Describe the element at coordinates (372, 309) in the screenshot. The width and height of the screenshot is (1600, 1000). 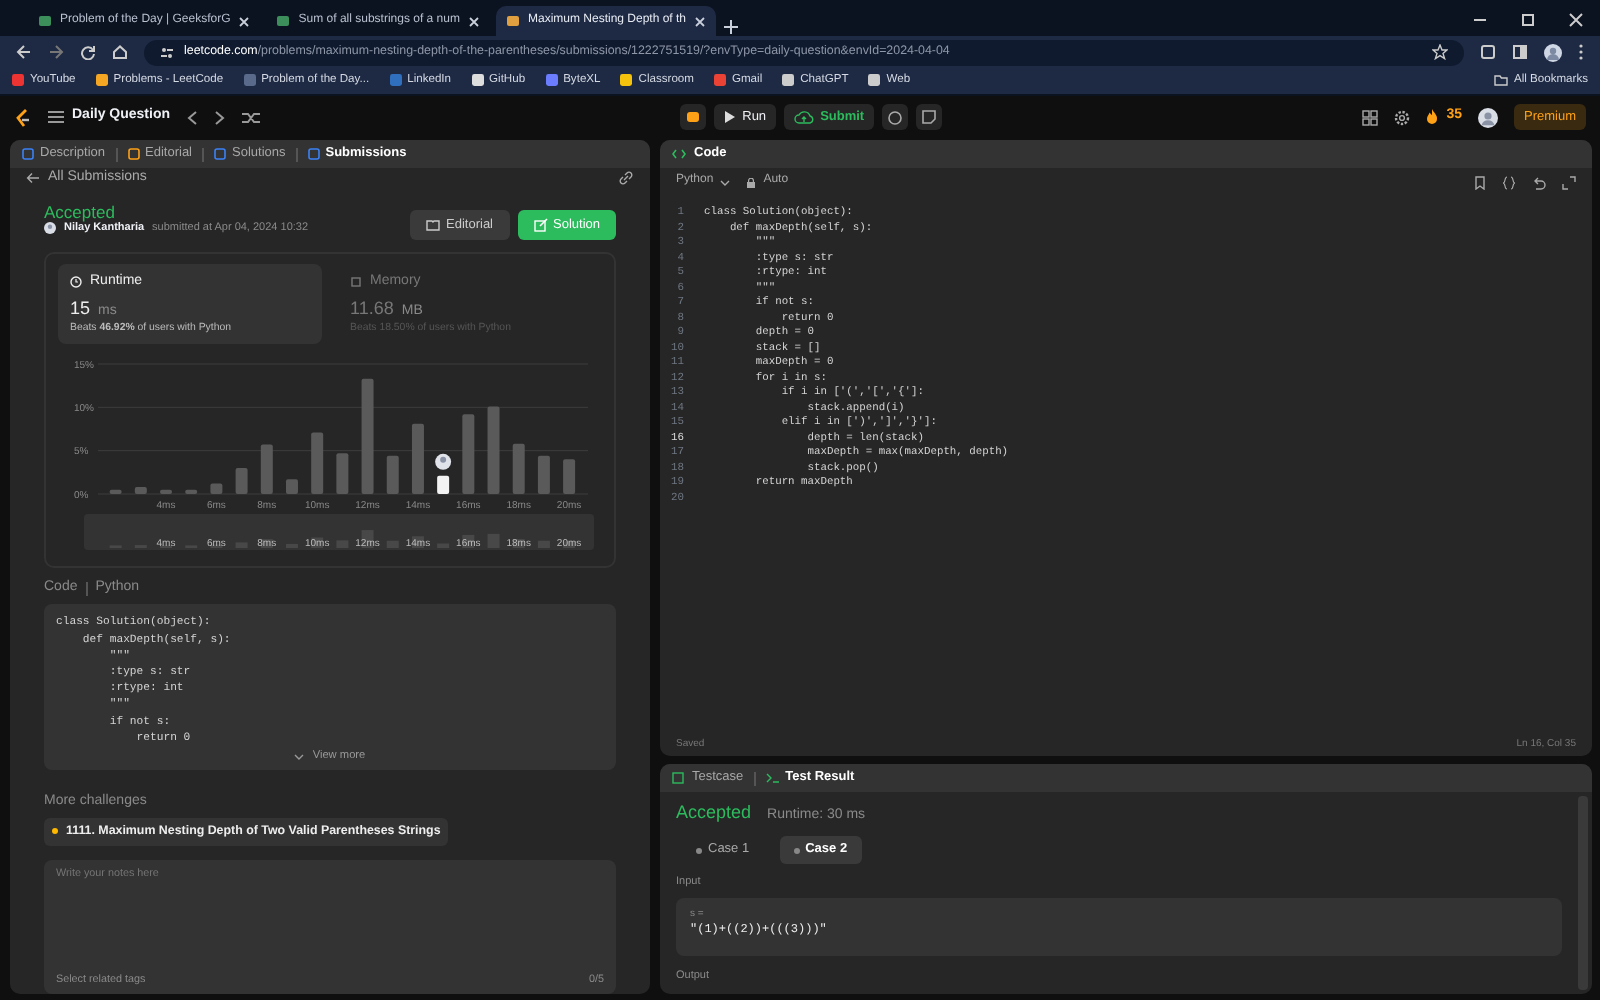
I see `metric-value: 11.68` at that location.